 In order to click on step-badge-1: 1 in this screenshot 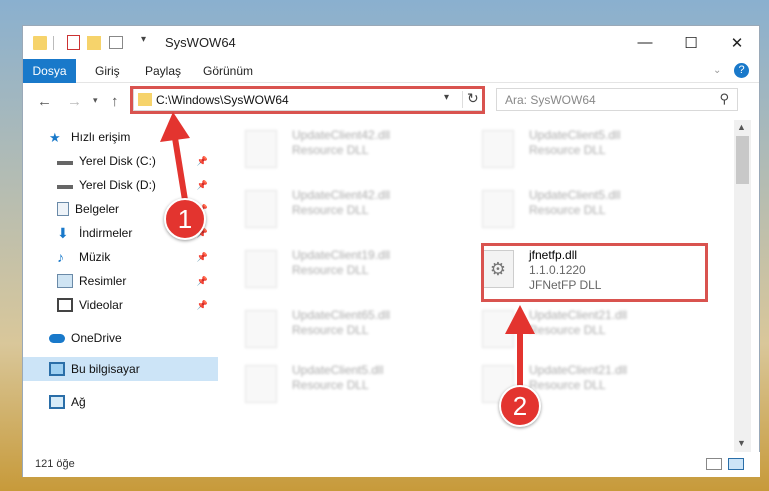, I will do `click(185, 219)`.